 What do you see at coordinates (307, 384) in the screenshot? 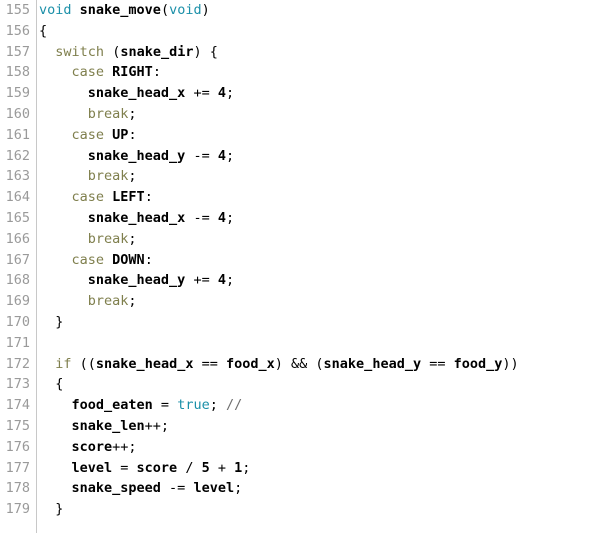
I see `code-line: 173 {` at bounding box center [307, 384].